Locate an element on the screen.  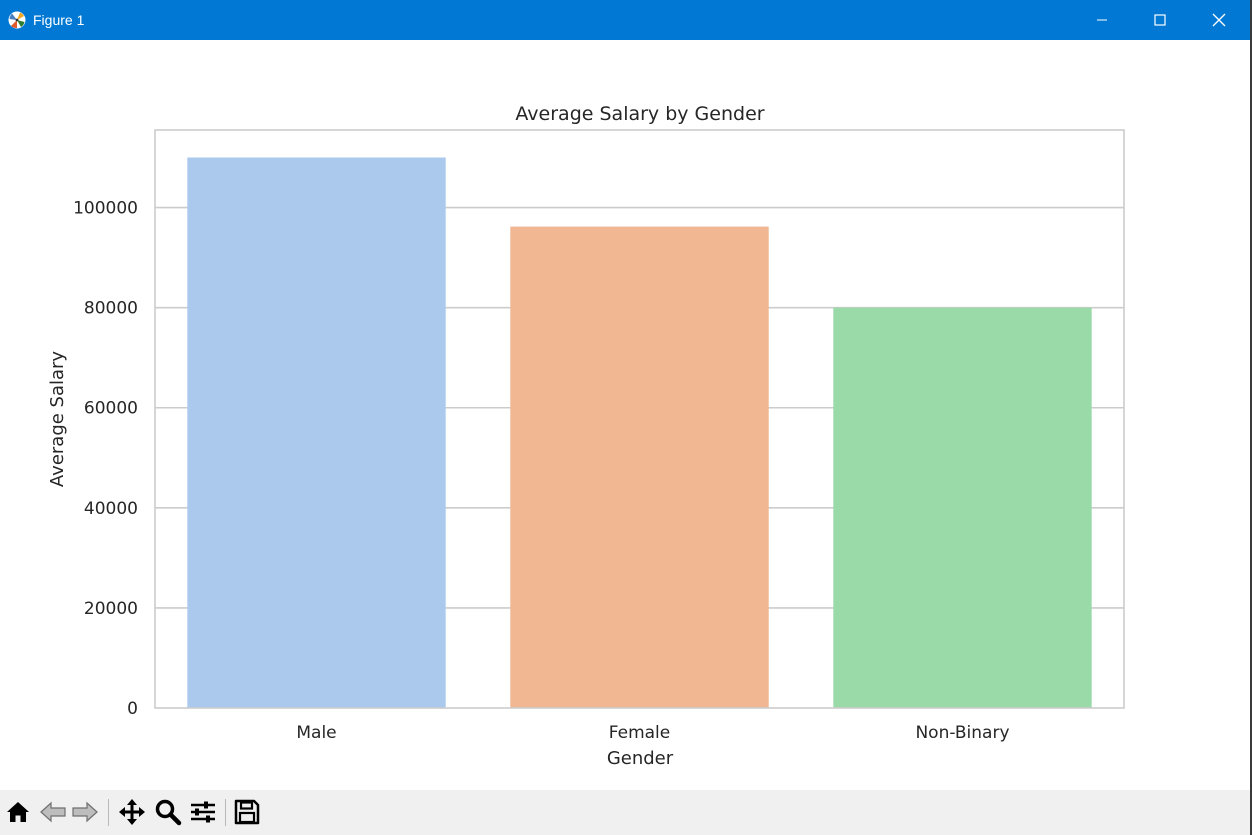
navigation-toolbar is located at coordinates (625, 812).